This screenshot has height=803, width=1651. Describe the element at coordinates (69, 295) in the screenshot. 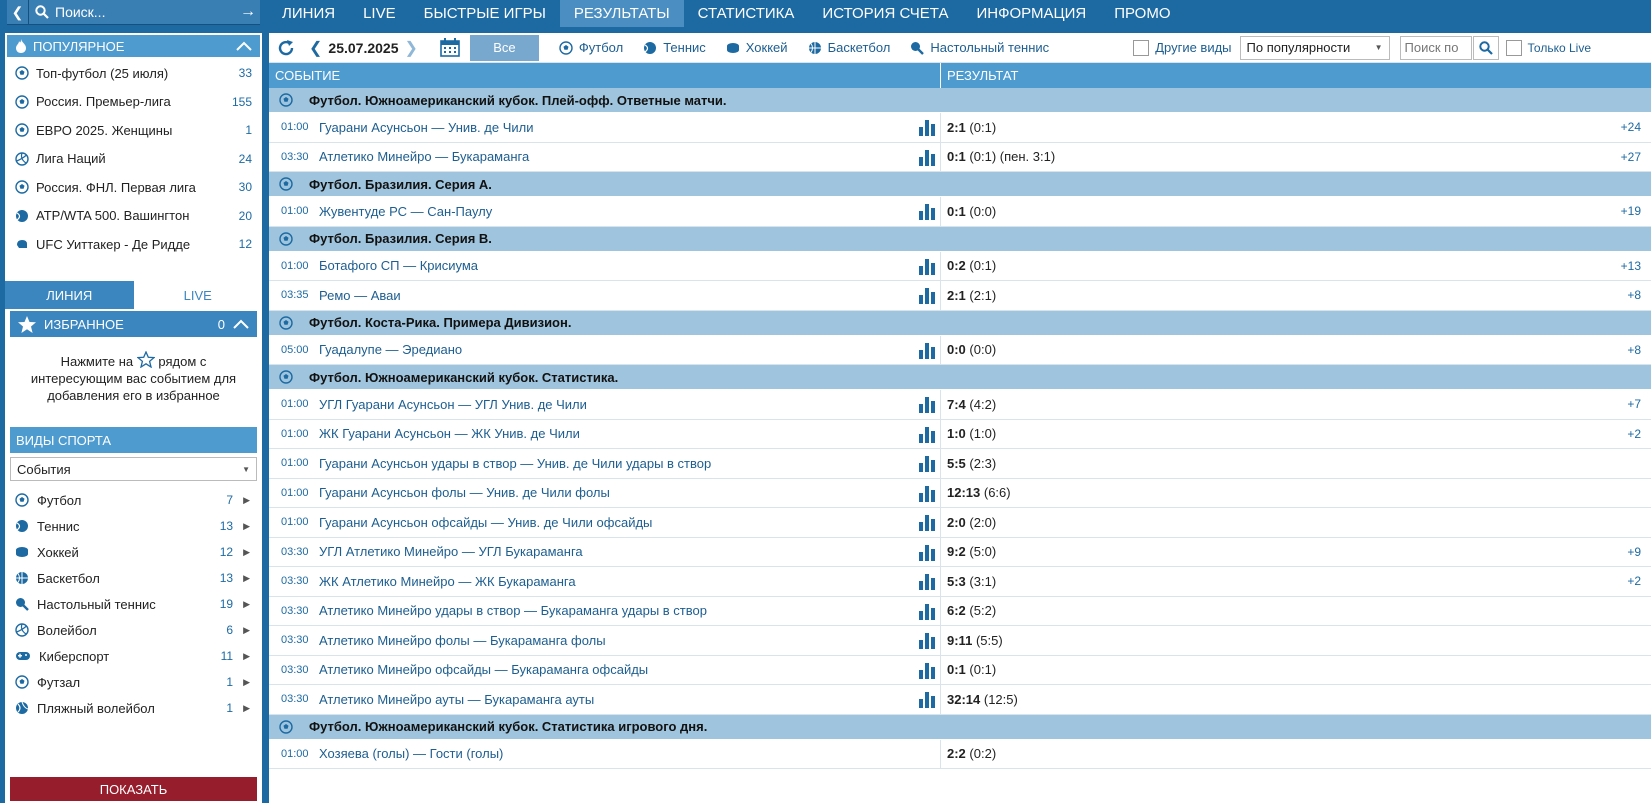

I see `side-tab-line: ЛИНИЯ` at that location.